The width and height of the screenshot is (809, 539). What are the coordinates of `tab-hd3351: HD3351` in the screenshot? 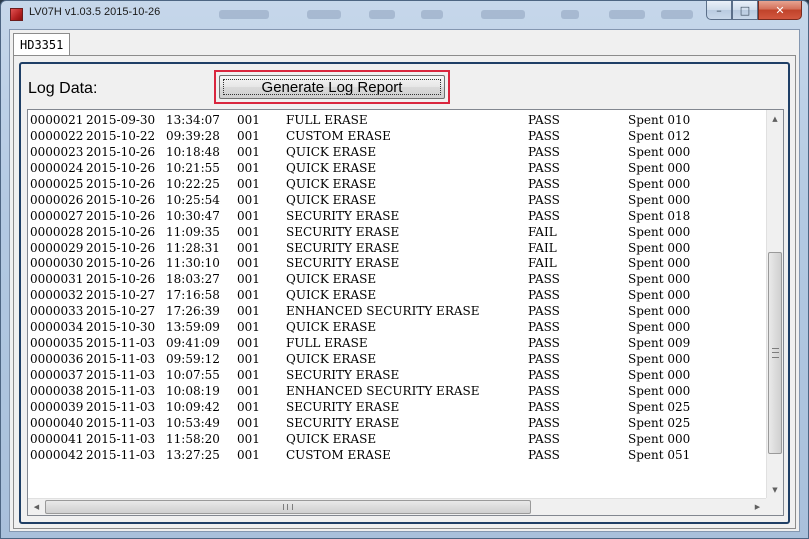 It's located at (42, 44).